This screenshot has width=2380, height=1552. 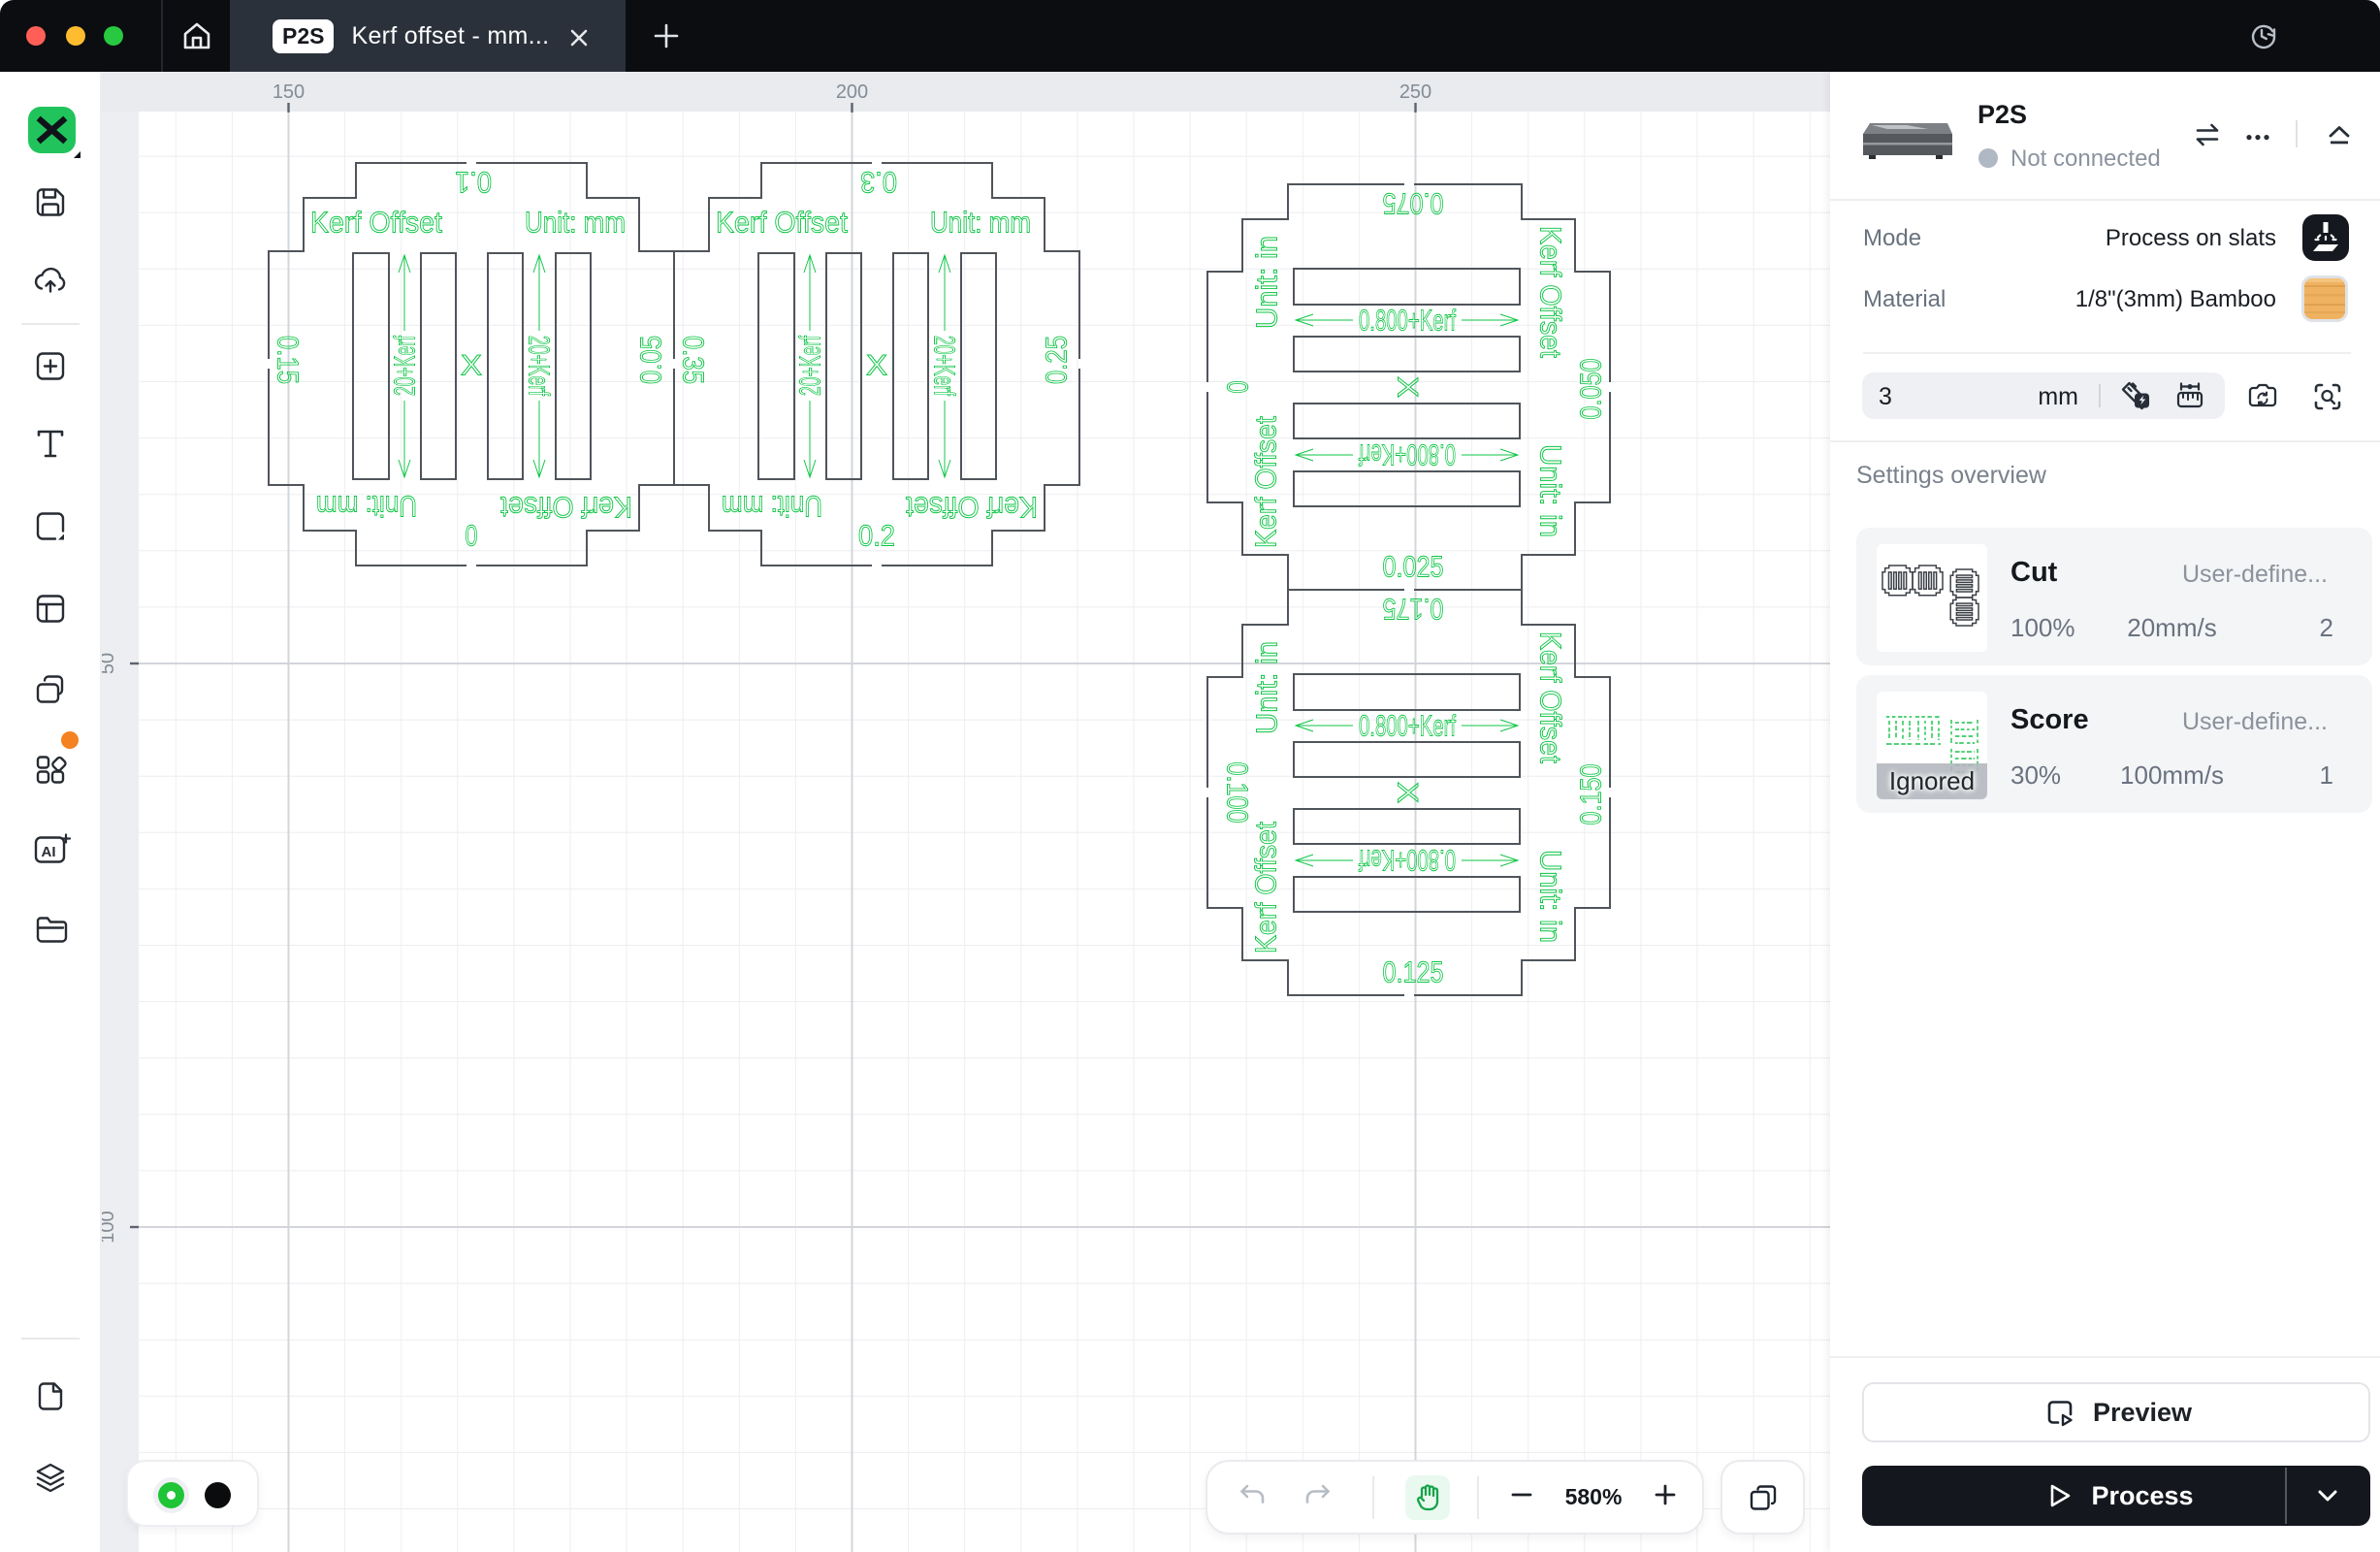 What do you see at coordinates (1057, 360) in the screenshot?
I see `svg-text: 0.25` at bounding box center [1057, 360].